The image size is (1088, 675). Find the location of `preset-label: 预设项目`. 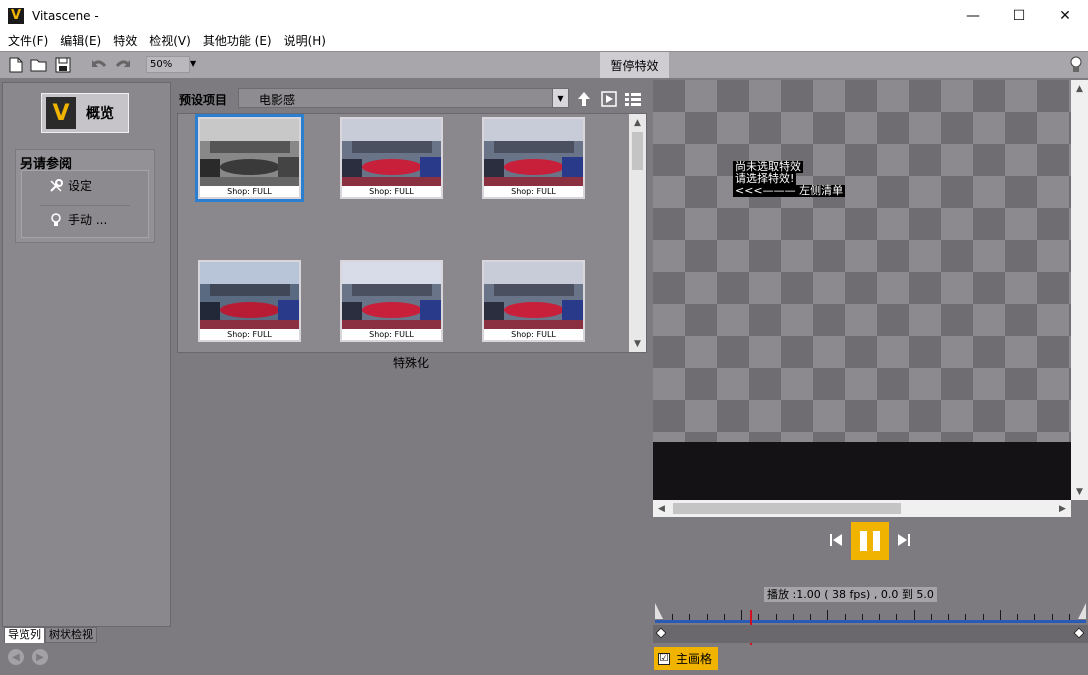

preset-label: 预设项目 is located at coordinates (203, 100).